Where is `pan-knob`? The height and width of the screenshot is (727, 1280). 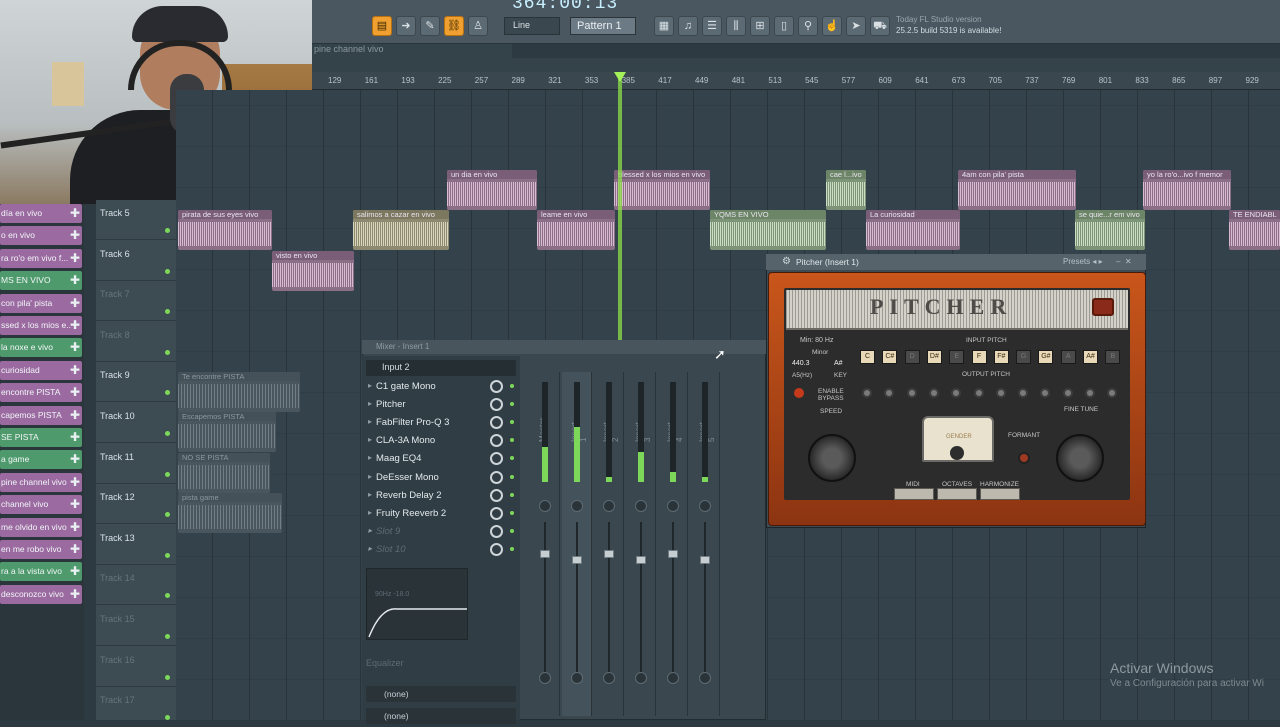
pan-knob is located at coordinates (609, 506).